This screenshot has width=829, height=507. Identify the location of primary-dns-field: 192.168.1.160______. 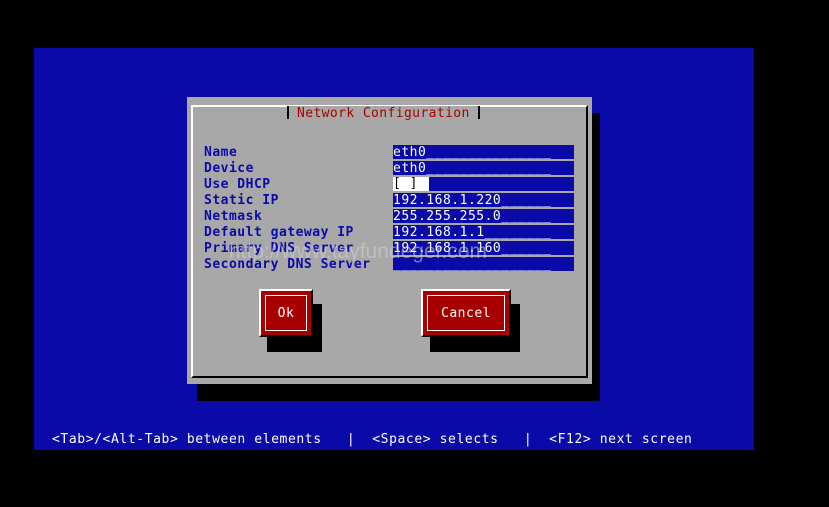
(483, 248).